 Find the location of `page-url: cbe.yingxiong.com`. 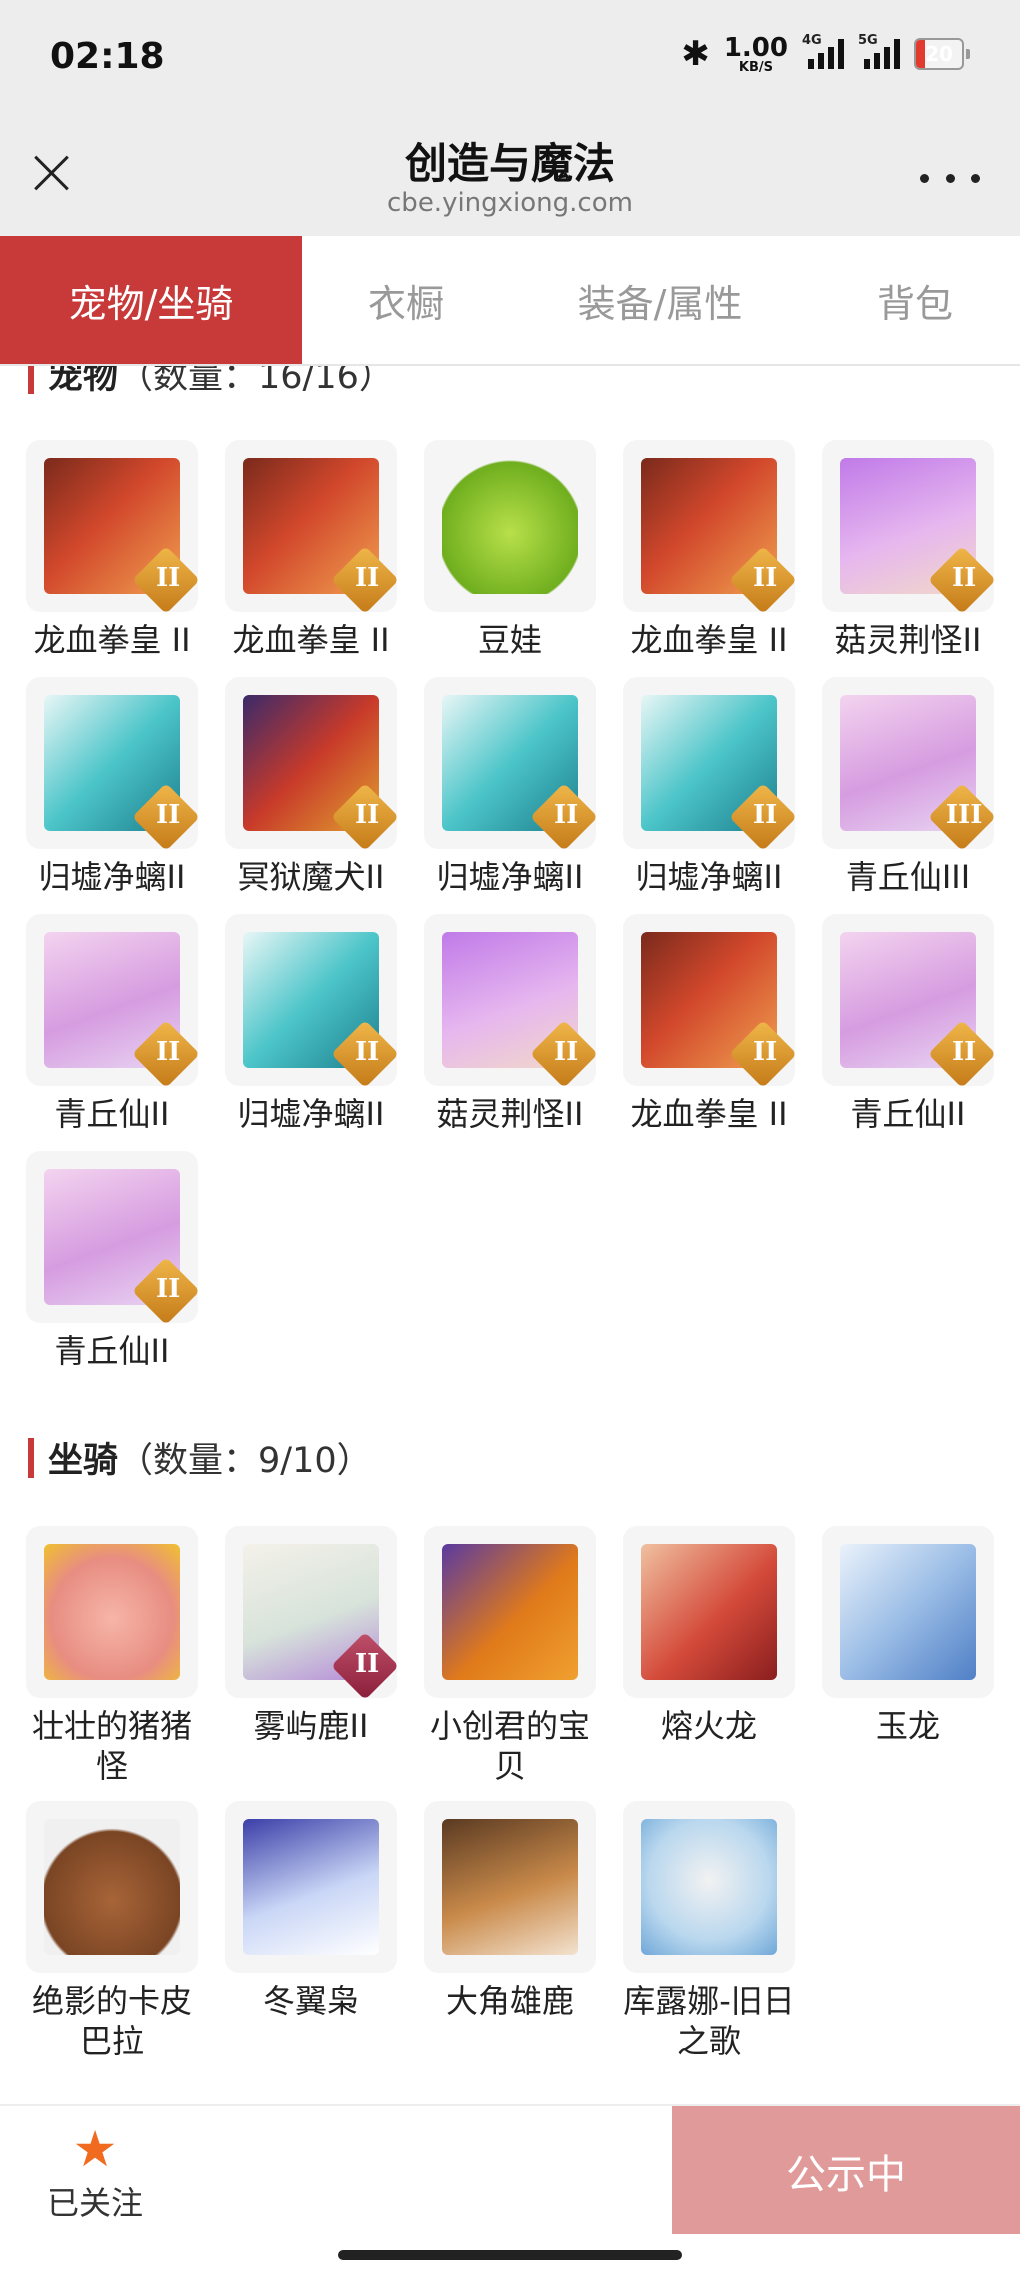

page-url: cbe.yingxiong.com is located at coordinates (510, 203).